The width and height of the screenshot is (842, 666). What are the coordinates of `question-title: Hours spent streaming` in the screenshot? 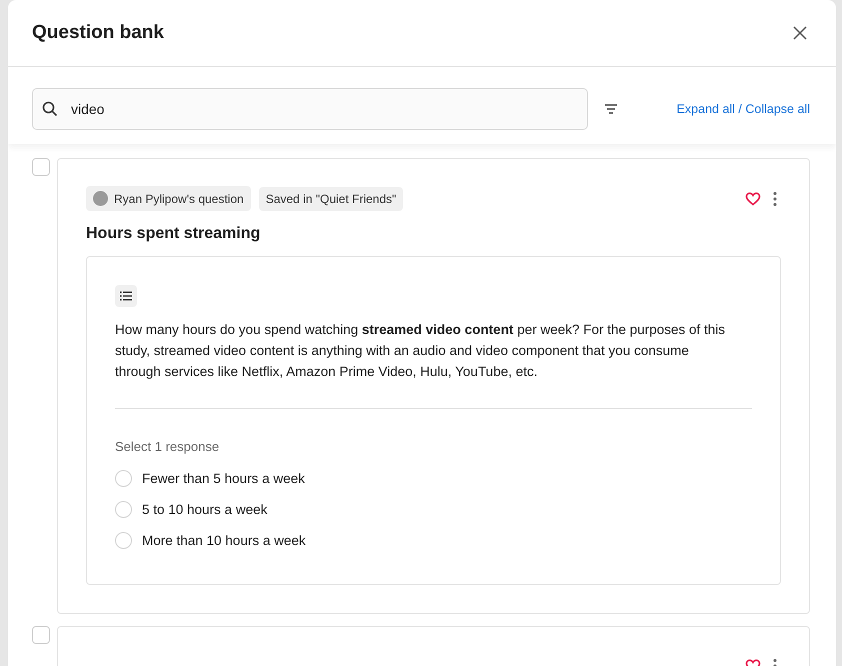 It's located at (174, 234).